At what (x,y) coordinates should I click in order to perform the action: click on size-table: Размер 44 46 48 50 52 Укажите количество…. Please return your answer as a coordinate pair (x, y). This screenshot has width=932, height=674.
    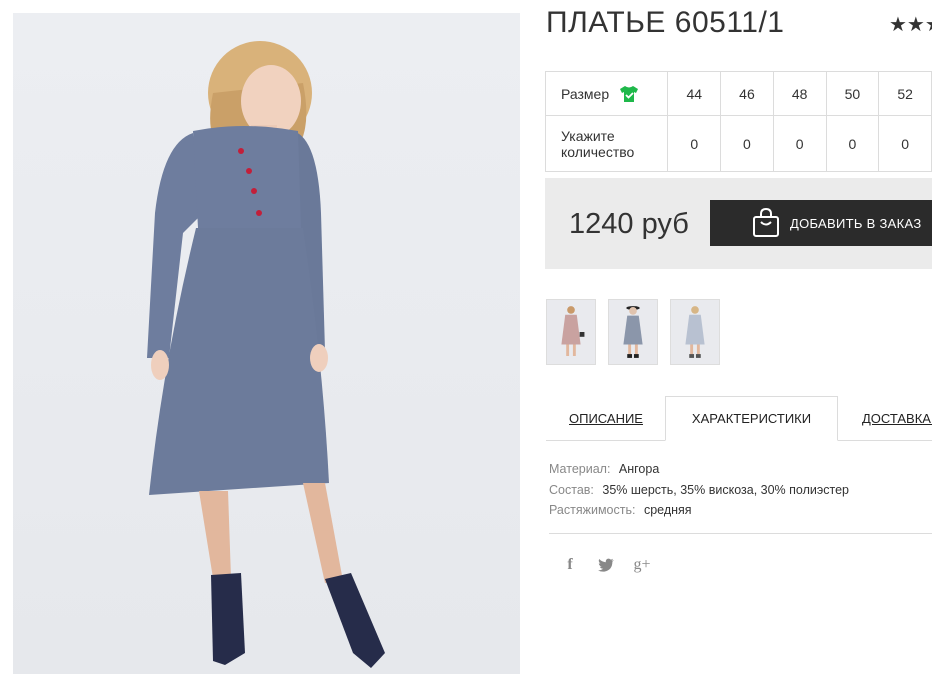
    Looking at the image, I should click on (738, 121).